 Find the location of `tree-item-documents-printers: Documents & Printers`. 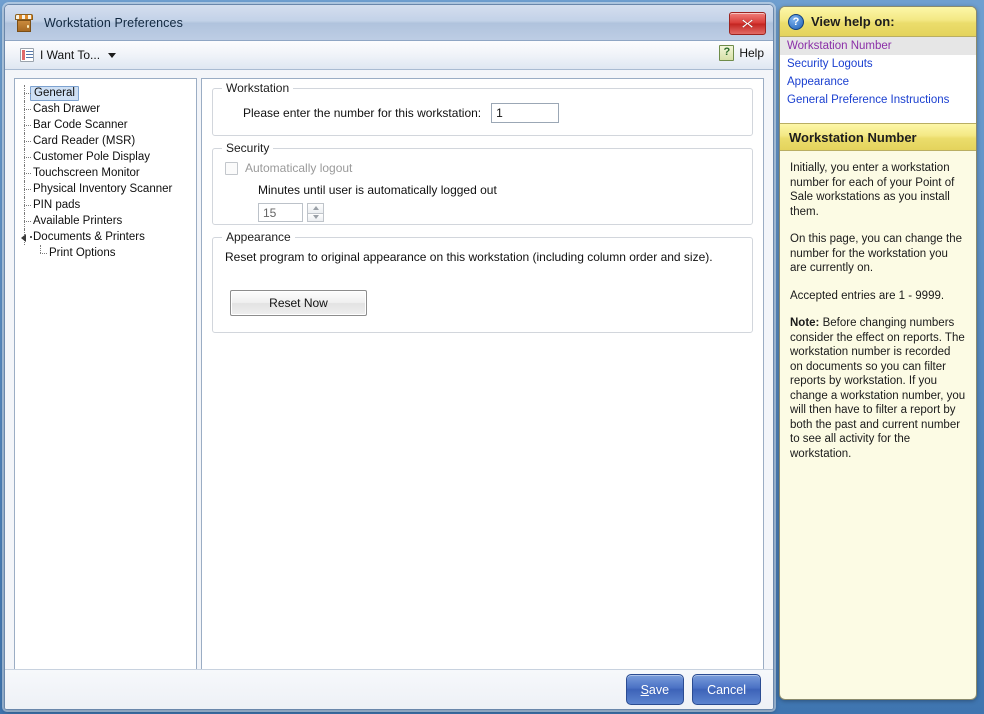

tree-item-documents-printers: Documents & Printers is located at coordinates (105, 237).